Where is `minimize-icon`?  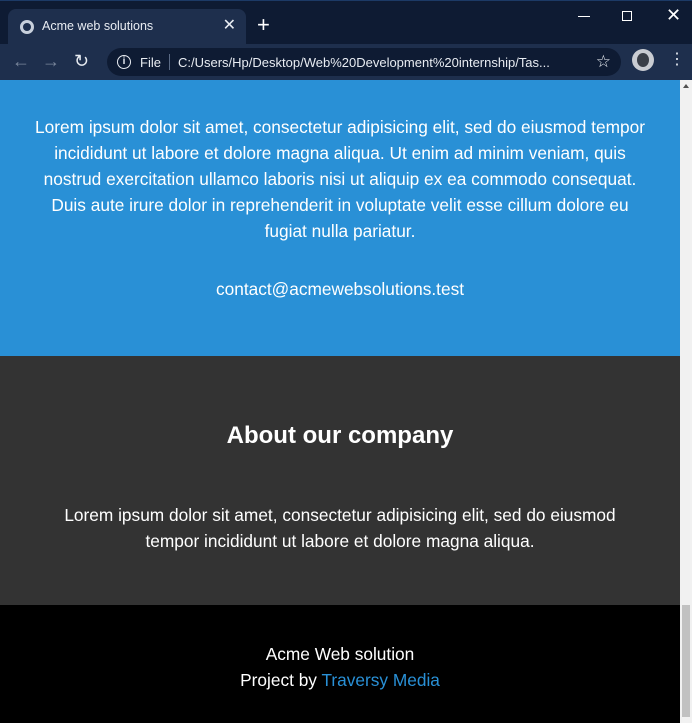 minimize-icon is located at coordinates (584, 16).